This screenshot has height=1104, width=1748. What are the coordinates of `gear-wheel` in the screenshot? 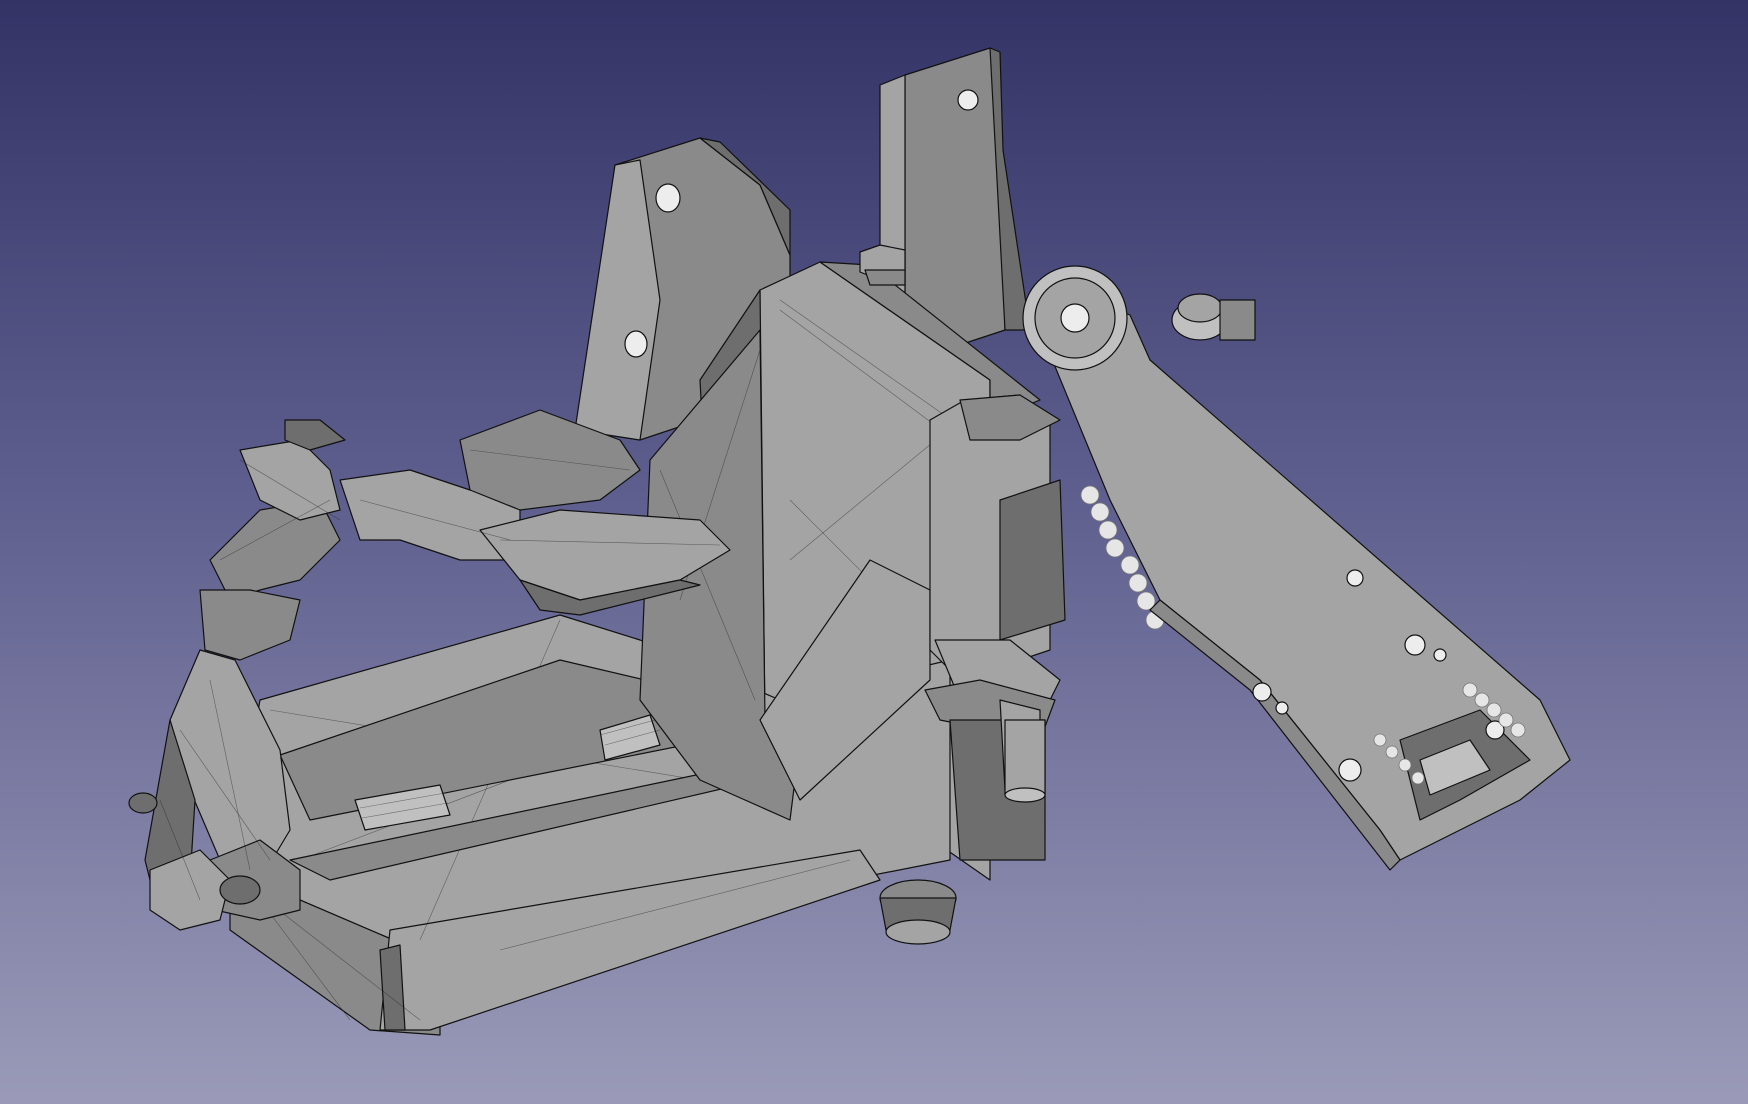 It's located at (1075, 318).